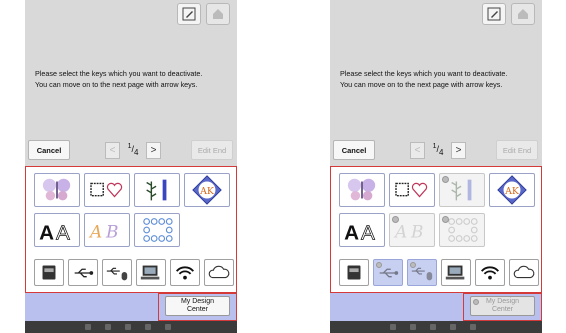 This screenshot has height=333, width=566. What do you see at coordinates (197, 301) in the screenshot?
I see `design-center-line-1: My Design` at bounding box center [197, 301].